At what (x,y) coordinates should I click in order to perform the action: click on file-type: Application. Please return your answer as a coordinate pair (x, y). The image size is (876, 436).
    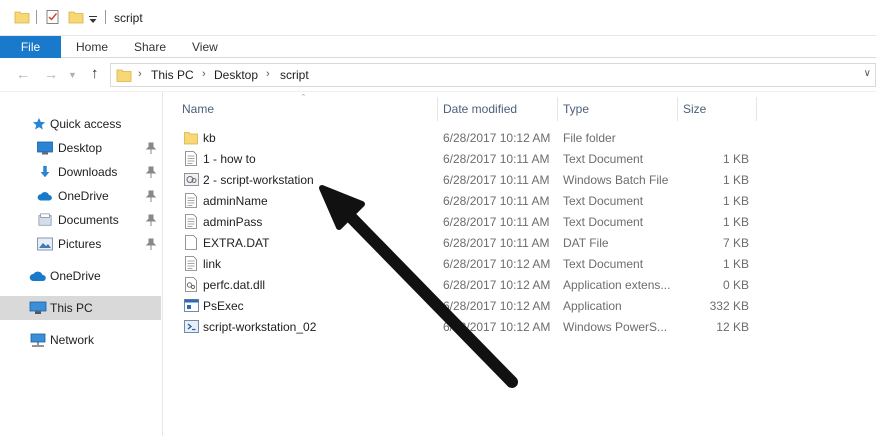
    Looking at the image, I should click on (592, 306).